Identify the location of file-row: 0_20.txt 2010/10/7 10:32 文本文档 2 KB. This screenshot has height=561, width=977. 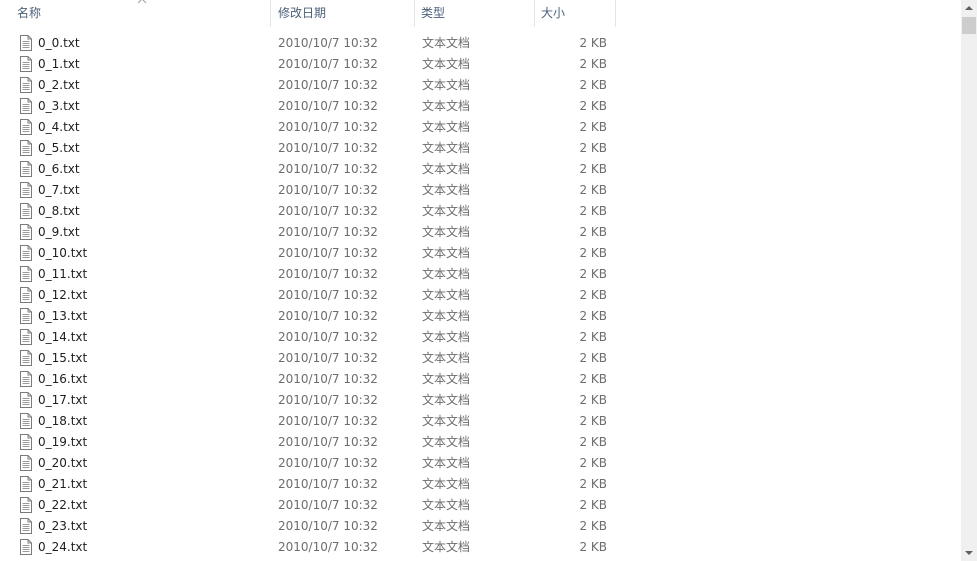
(480, 463).